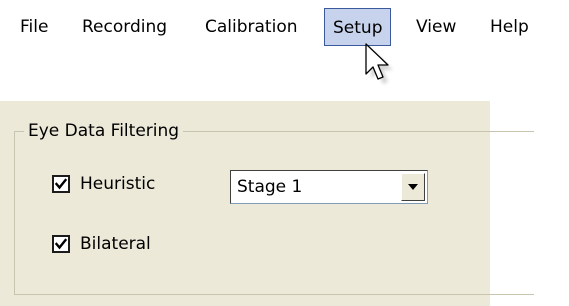 This screenshot has height=306, width=569. Describe the element at coordinates (118, 184) in the screenshot. I see `heuristic-label: Heuristic` at that location.